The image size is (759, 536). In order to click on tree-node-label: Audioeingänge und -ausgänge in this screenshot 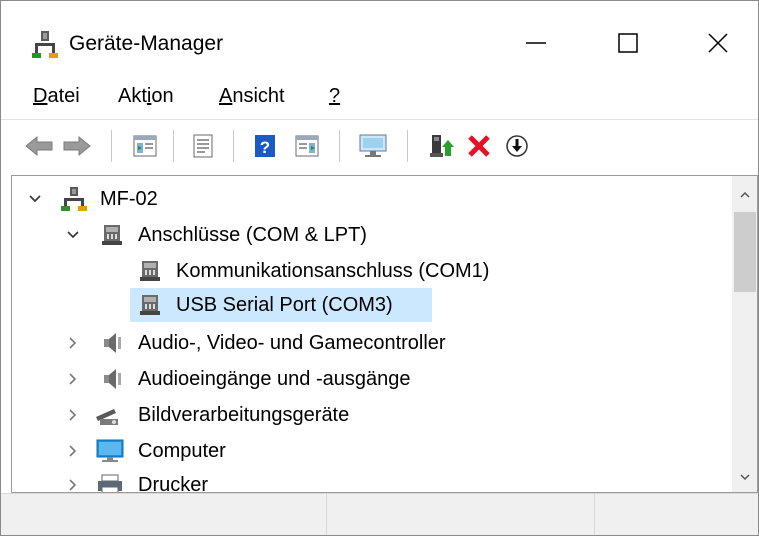, I will do `click(274, 379)`.